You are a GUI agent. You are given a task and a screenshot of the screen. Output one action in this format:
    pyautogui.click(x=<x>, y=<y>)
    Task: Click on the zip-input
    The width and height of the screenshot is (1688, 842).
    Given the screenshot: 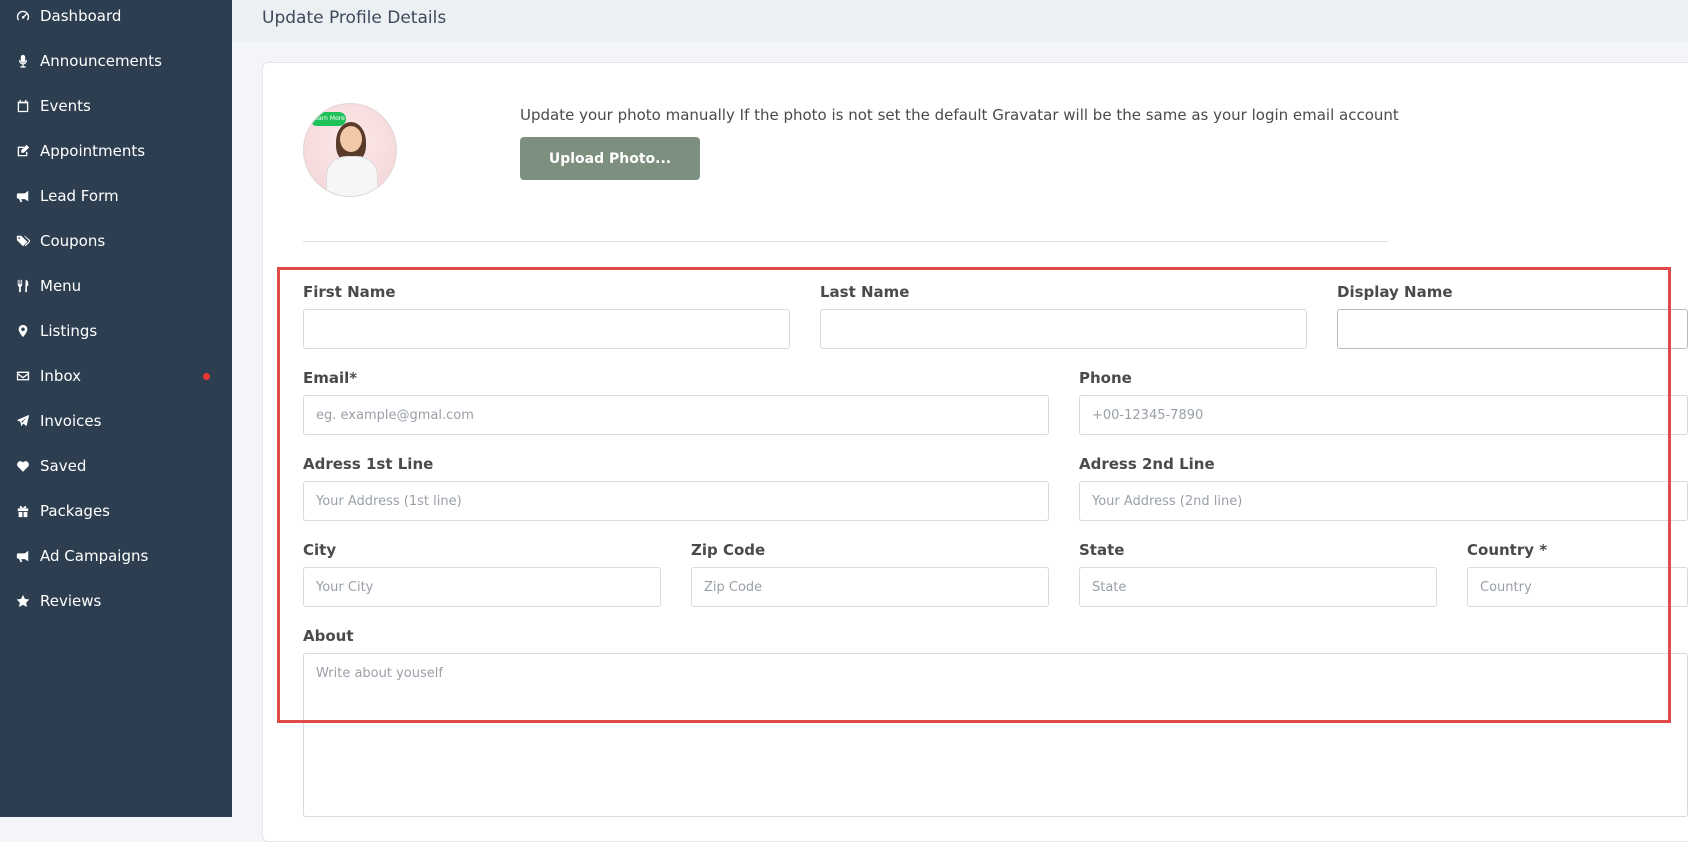 What is the action you would take?
    pyautogui.click(x=870, y=587)
    